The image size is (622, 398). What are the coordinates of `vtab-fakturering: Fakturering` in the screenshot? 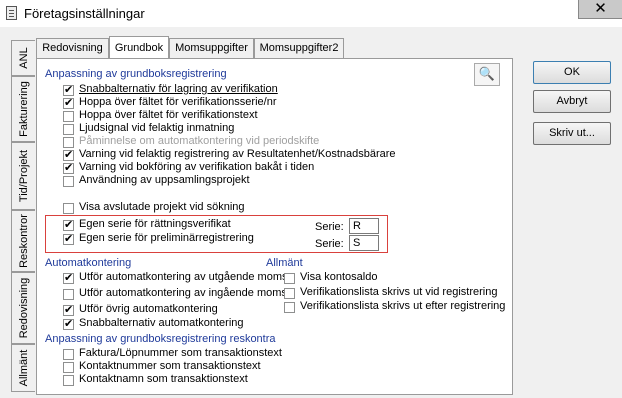 It's located at (23, 109).